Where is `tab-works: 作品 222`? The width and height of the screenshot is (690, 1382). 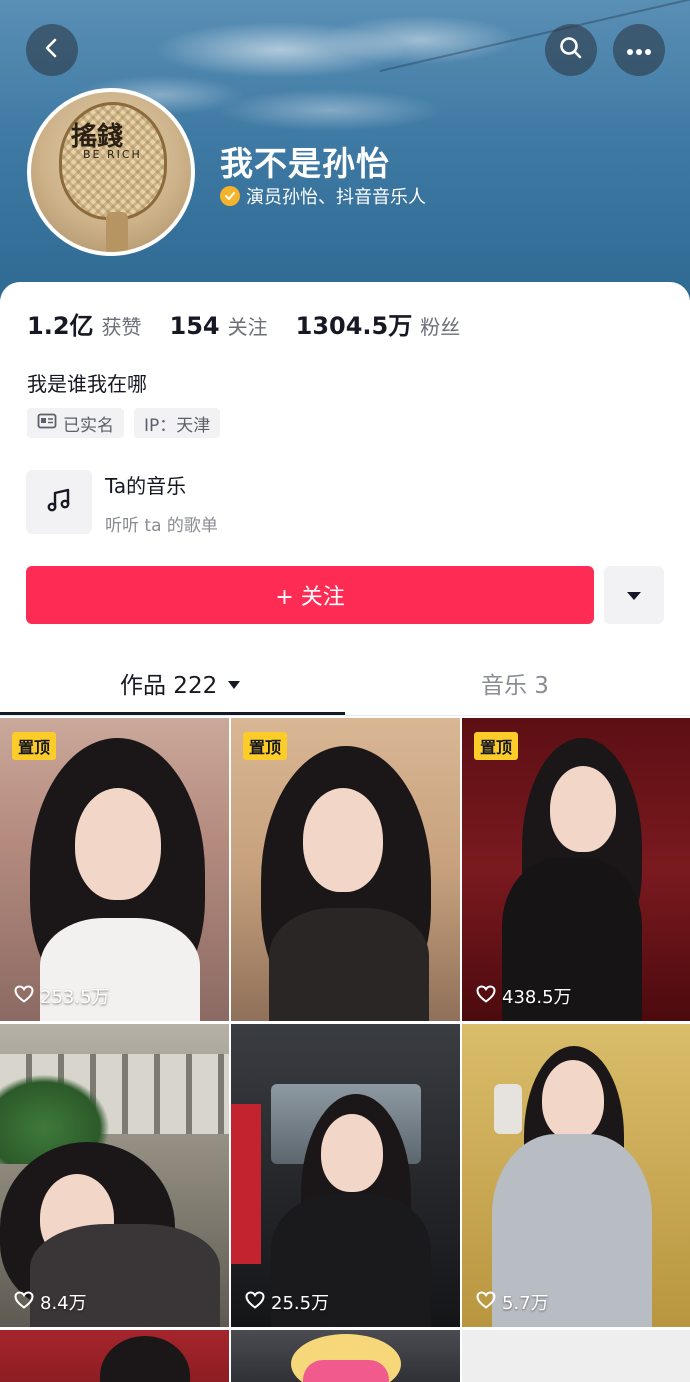
tab-works: 作品 222 is located at coordinates (180, 683).